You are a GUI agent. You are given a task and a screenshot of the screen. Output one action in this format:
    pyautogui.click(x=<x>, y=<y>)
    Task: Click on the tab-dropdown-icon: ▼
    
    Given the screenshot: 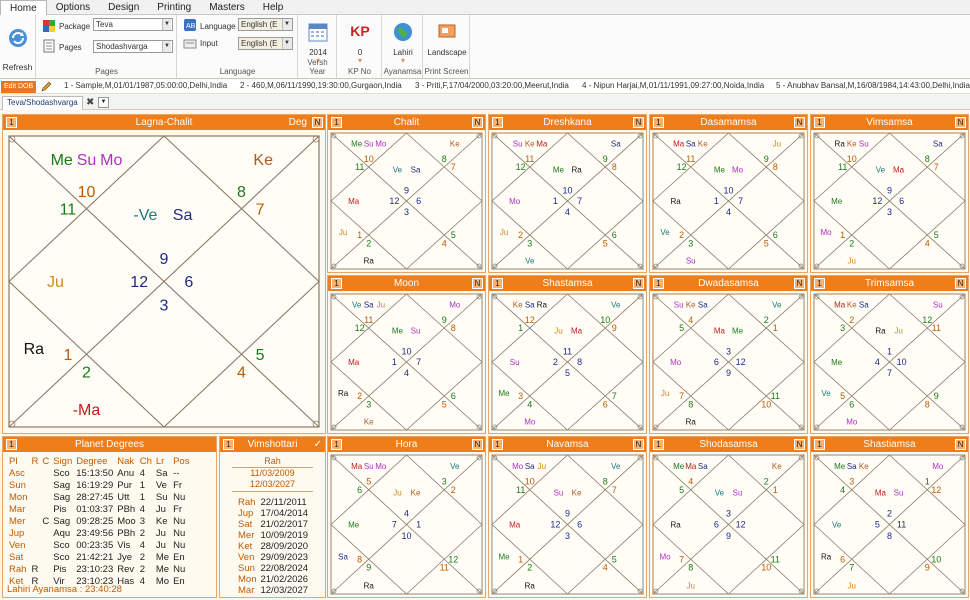 What is the action you would take?
    pyautogui.click(x=103, y=102)
    